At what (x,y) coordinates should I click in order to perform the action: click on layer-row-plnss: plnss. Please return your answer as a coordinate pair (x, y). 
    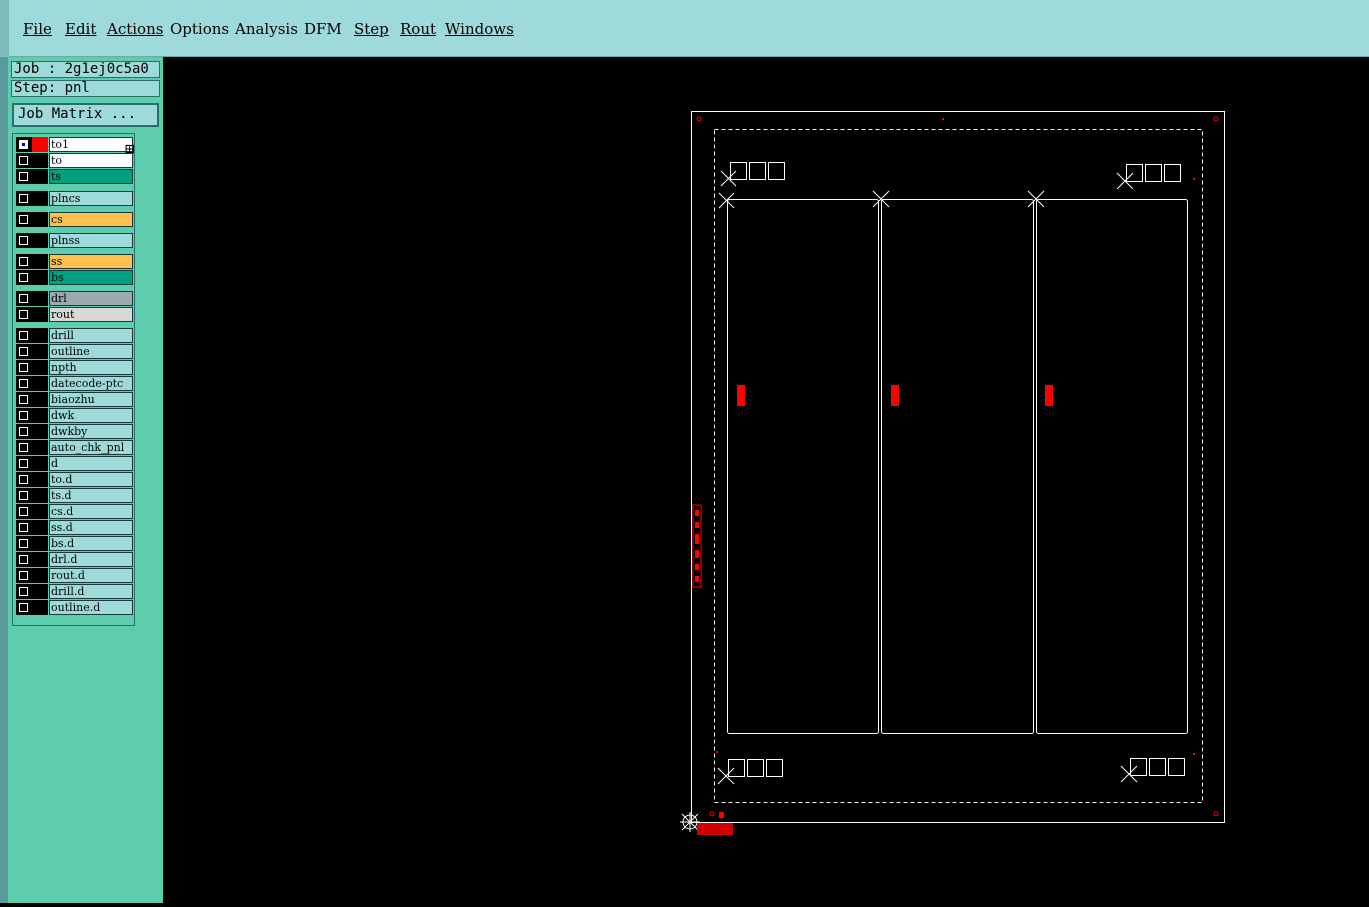
    Looking at the image, I should click on (74, 240).